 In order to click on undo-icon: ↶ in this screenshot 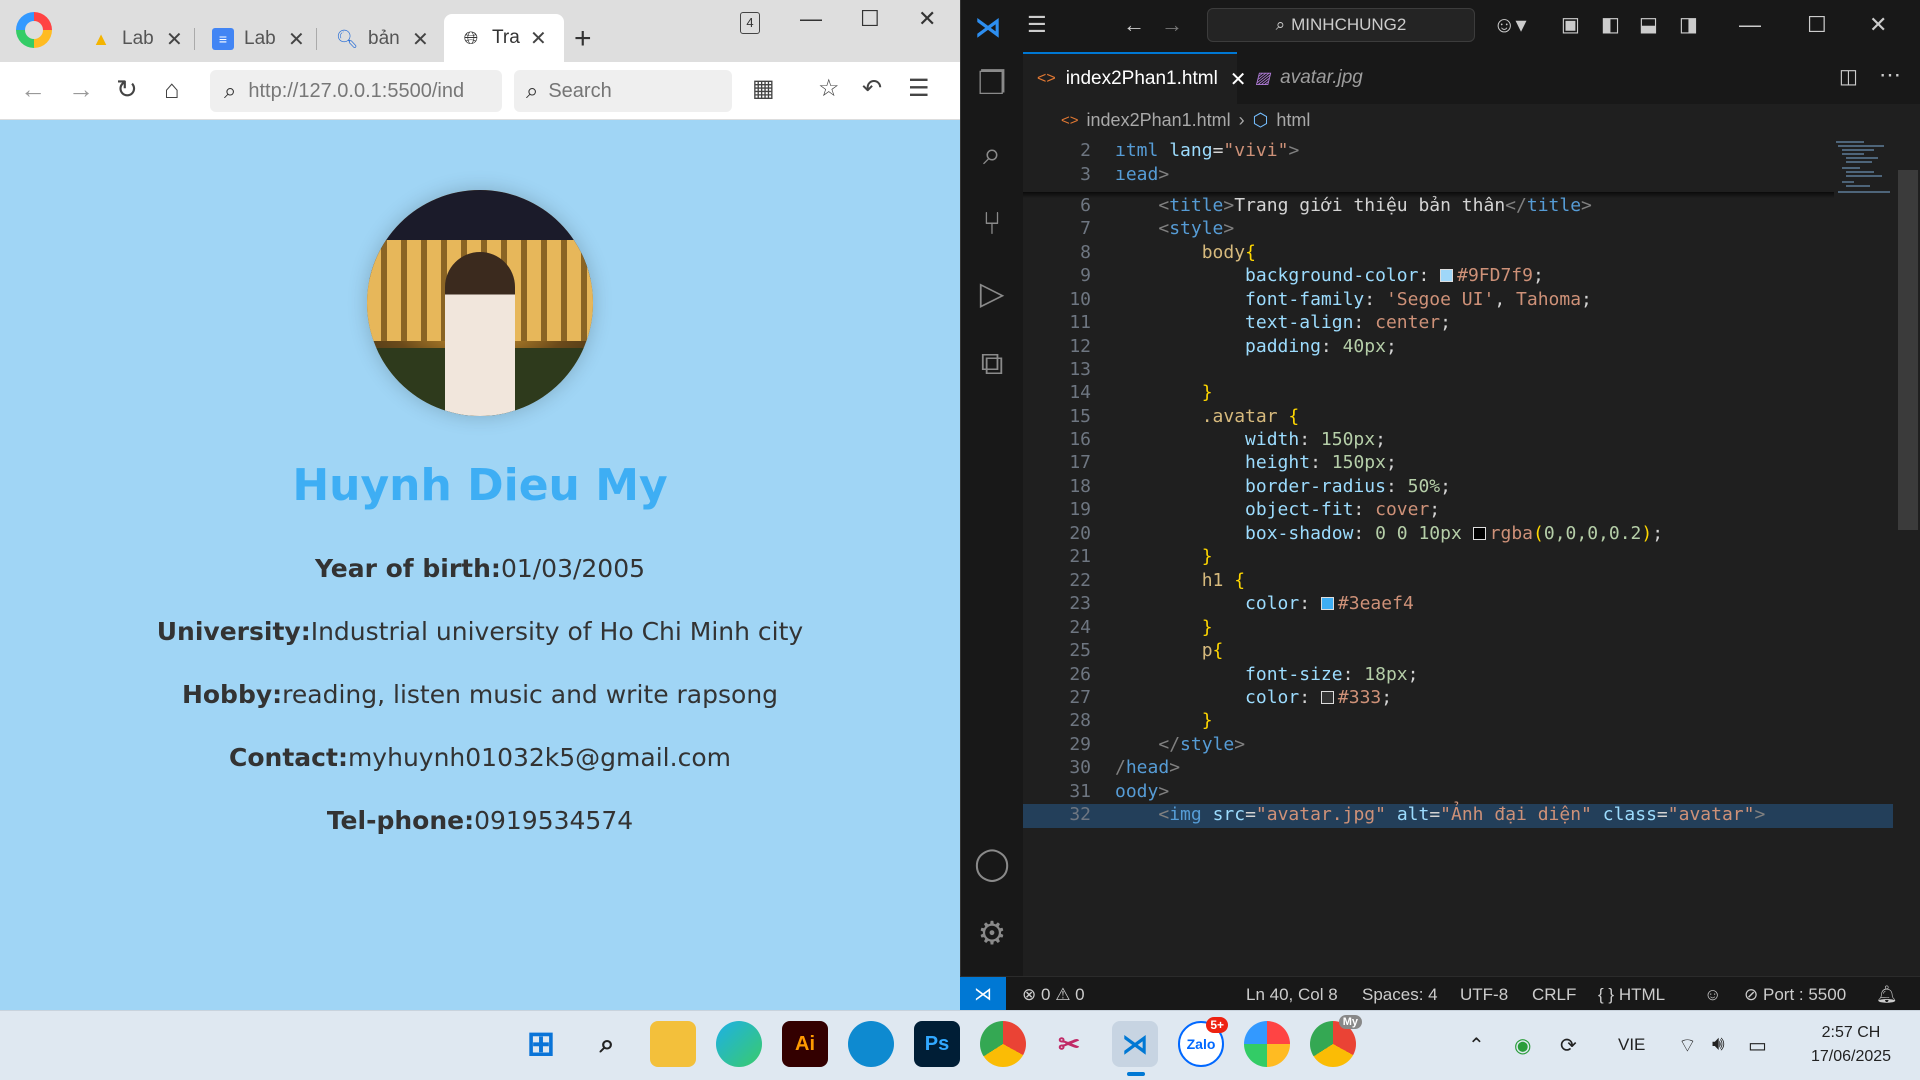, I will do `click(872, 88)`.